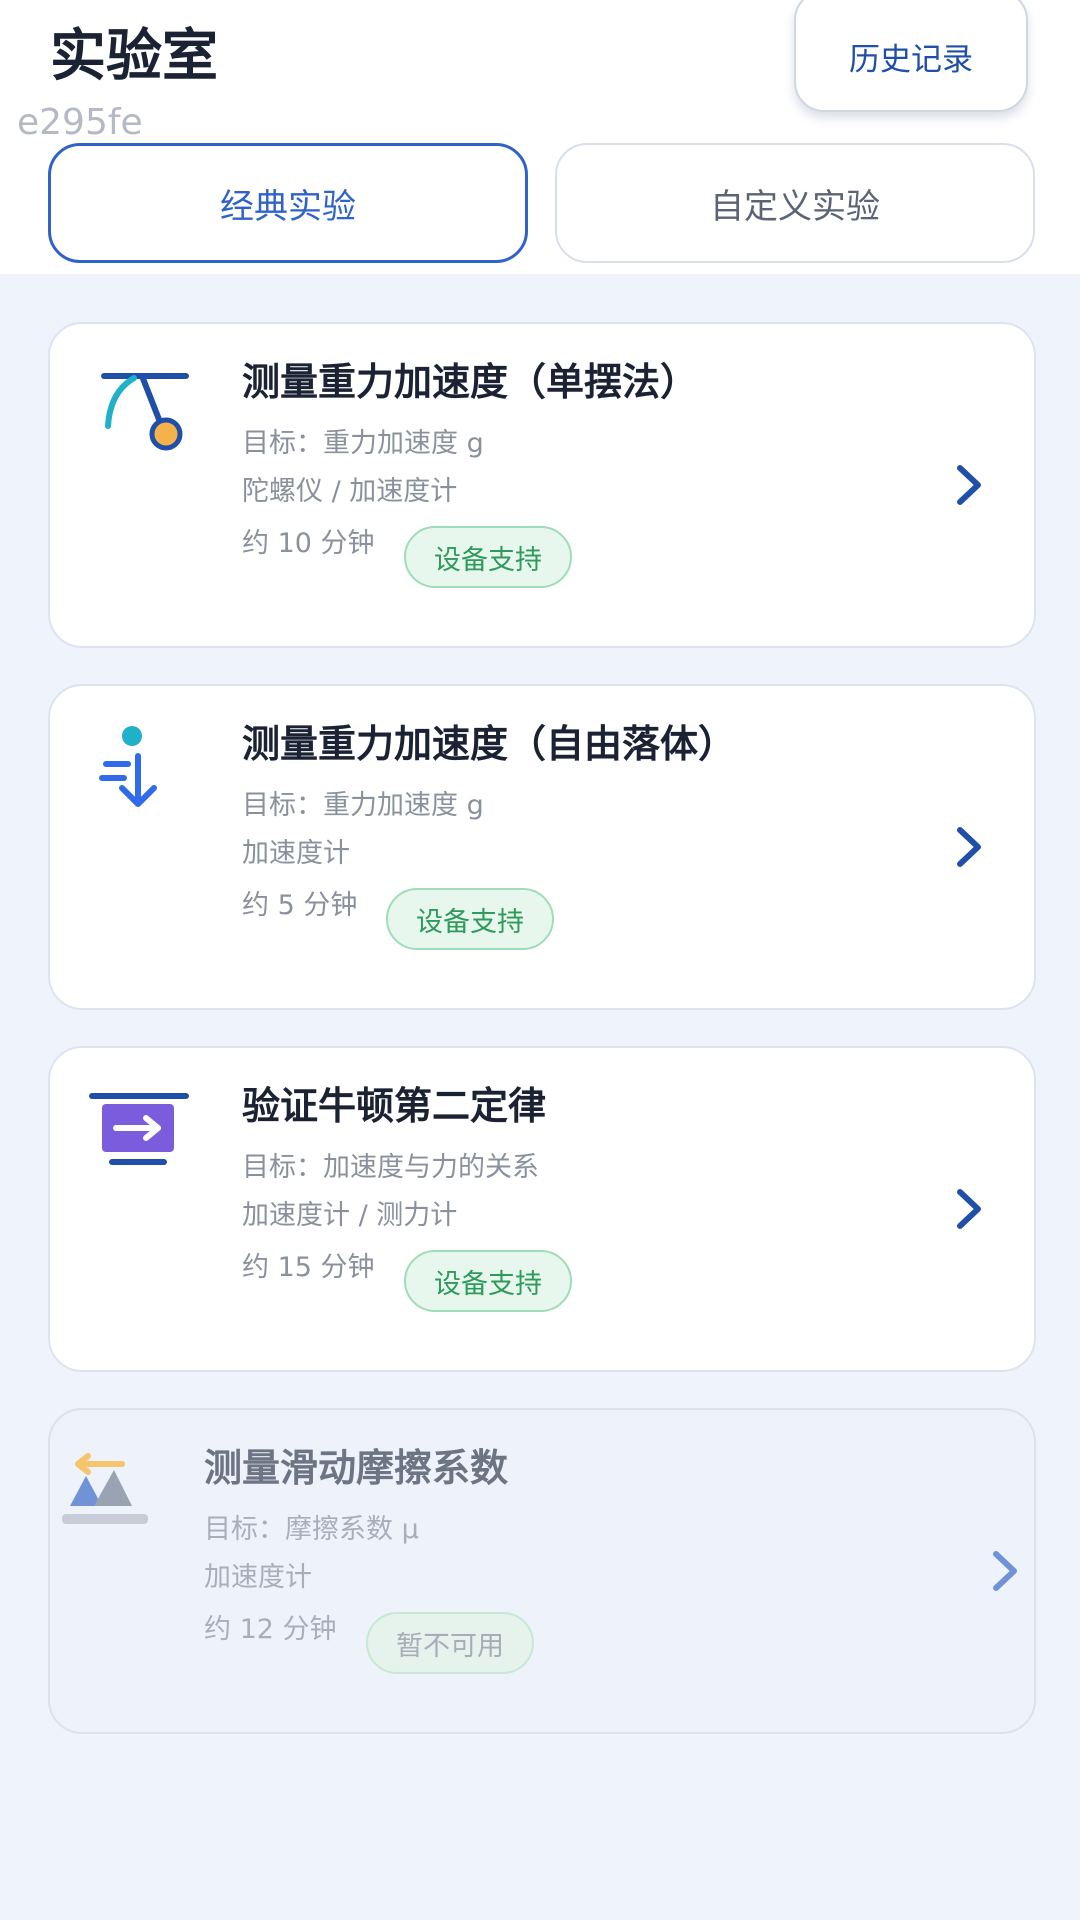  What do you see at coordinates (300, 905) in the screenshot?
I see `experiment-duration: 约 5 分钟` at bounding box center [300, 905].